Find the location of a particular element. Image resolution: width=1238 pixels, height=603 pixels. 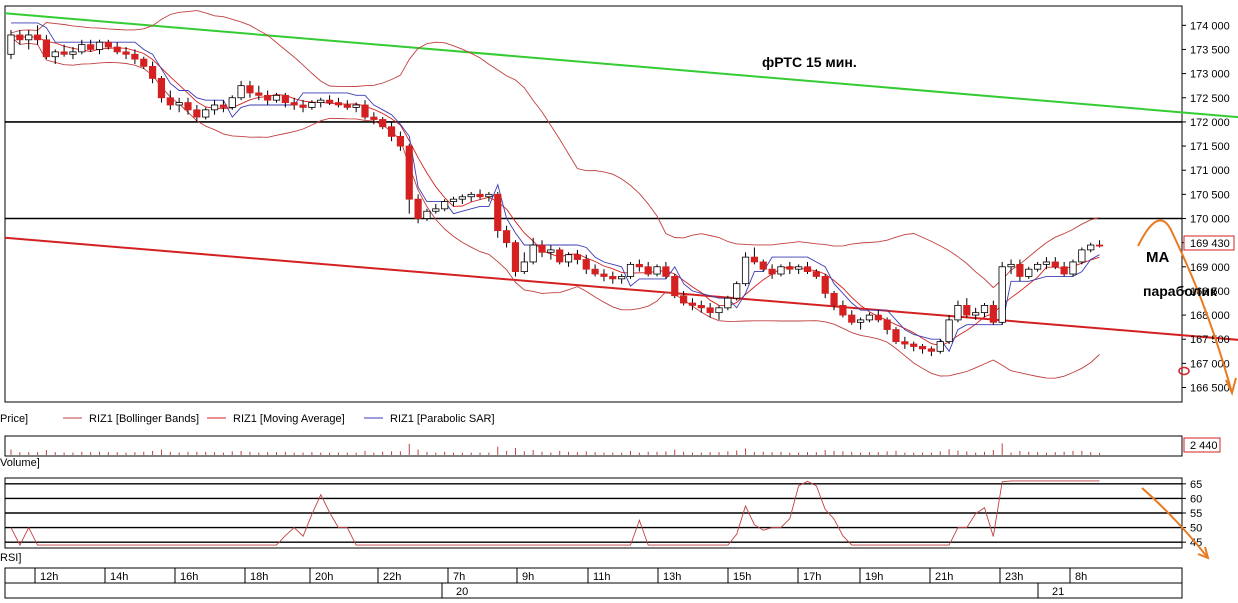

volume-panel is located at coordinates (593, 446).